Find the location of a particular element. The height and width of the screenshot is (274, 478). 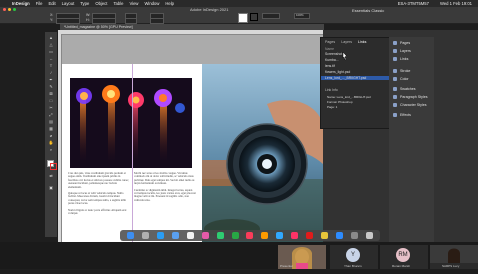

panel-character-styles: Character Styles is located at coordinates (410, 105).